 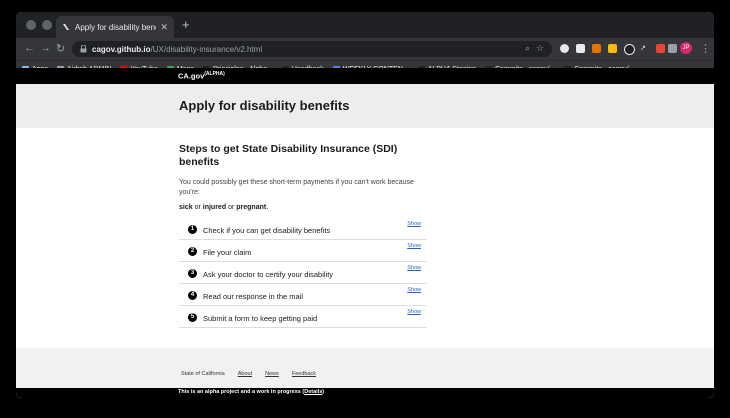 I want to click on footer-link: News, so click(x=272, y=374).